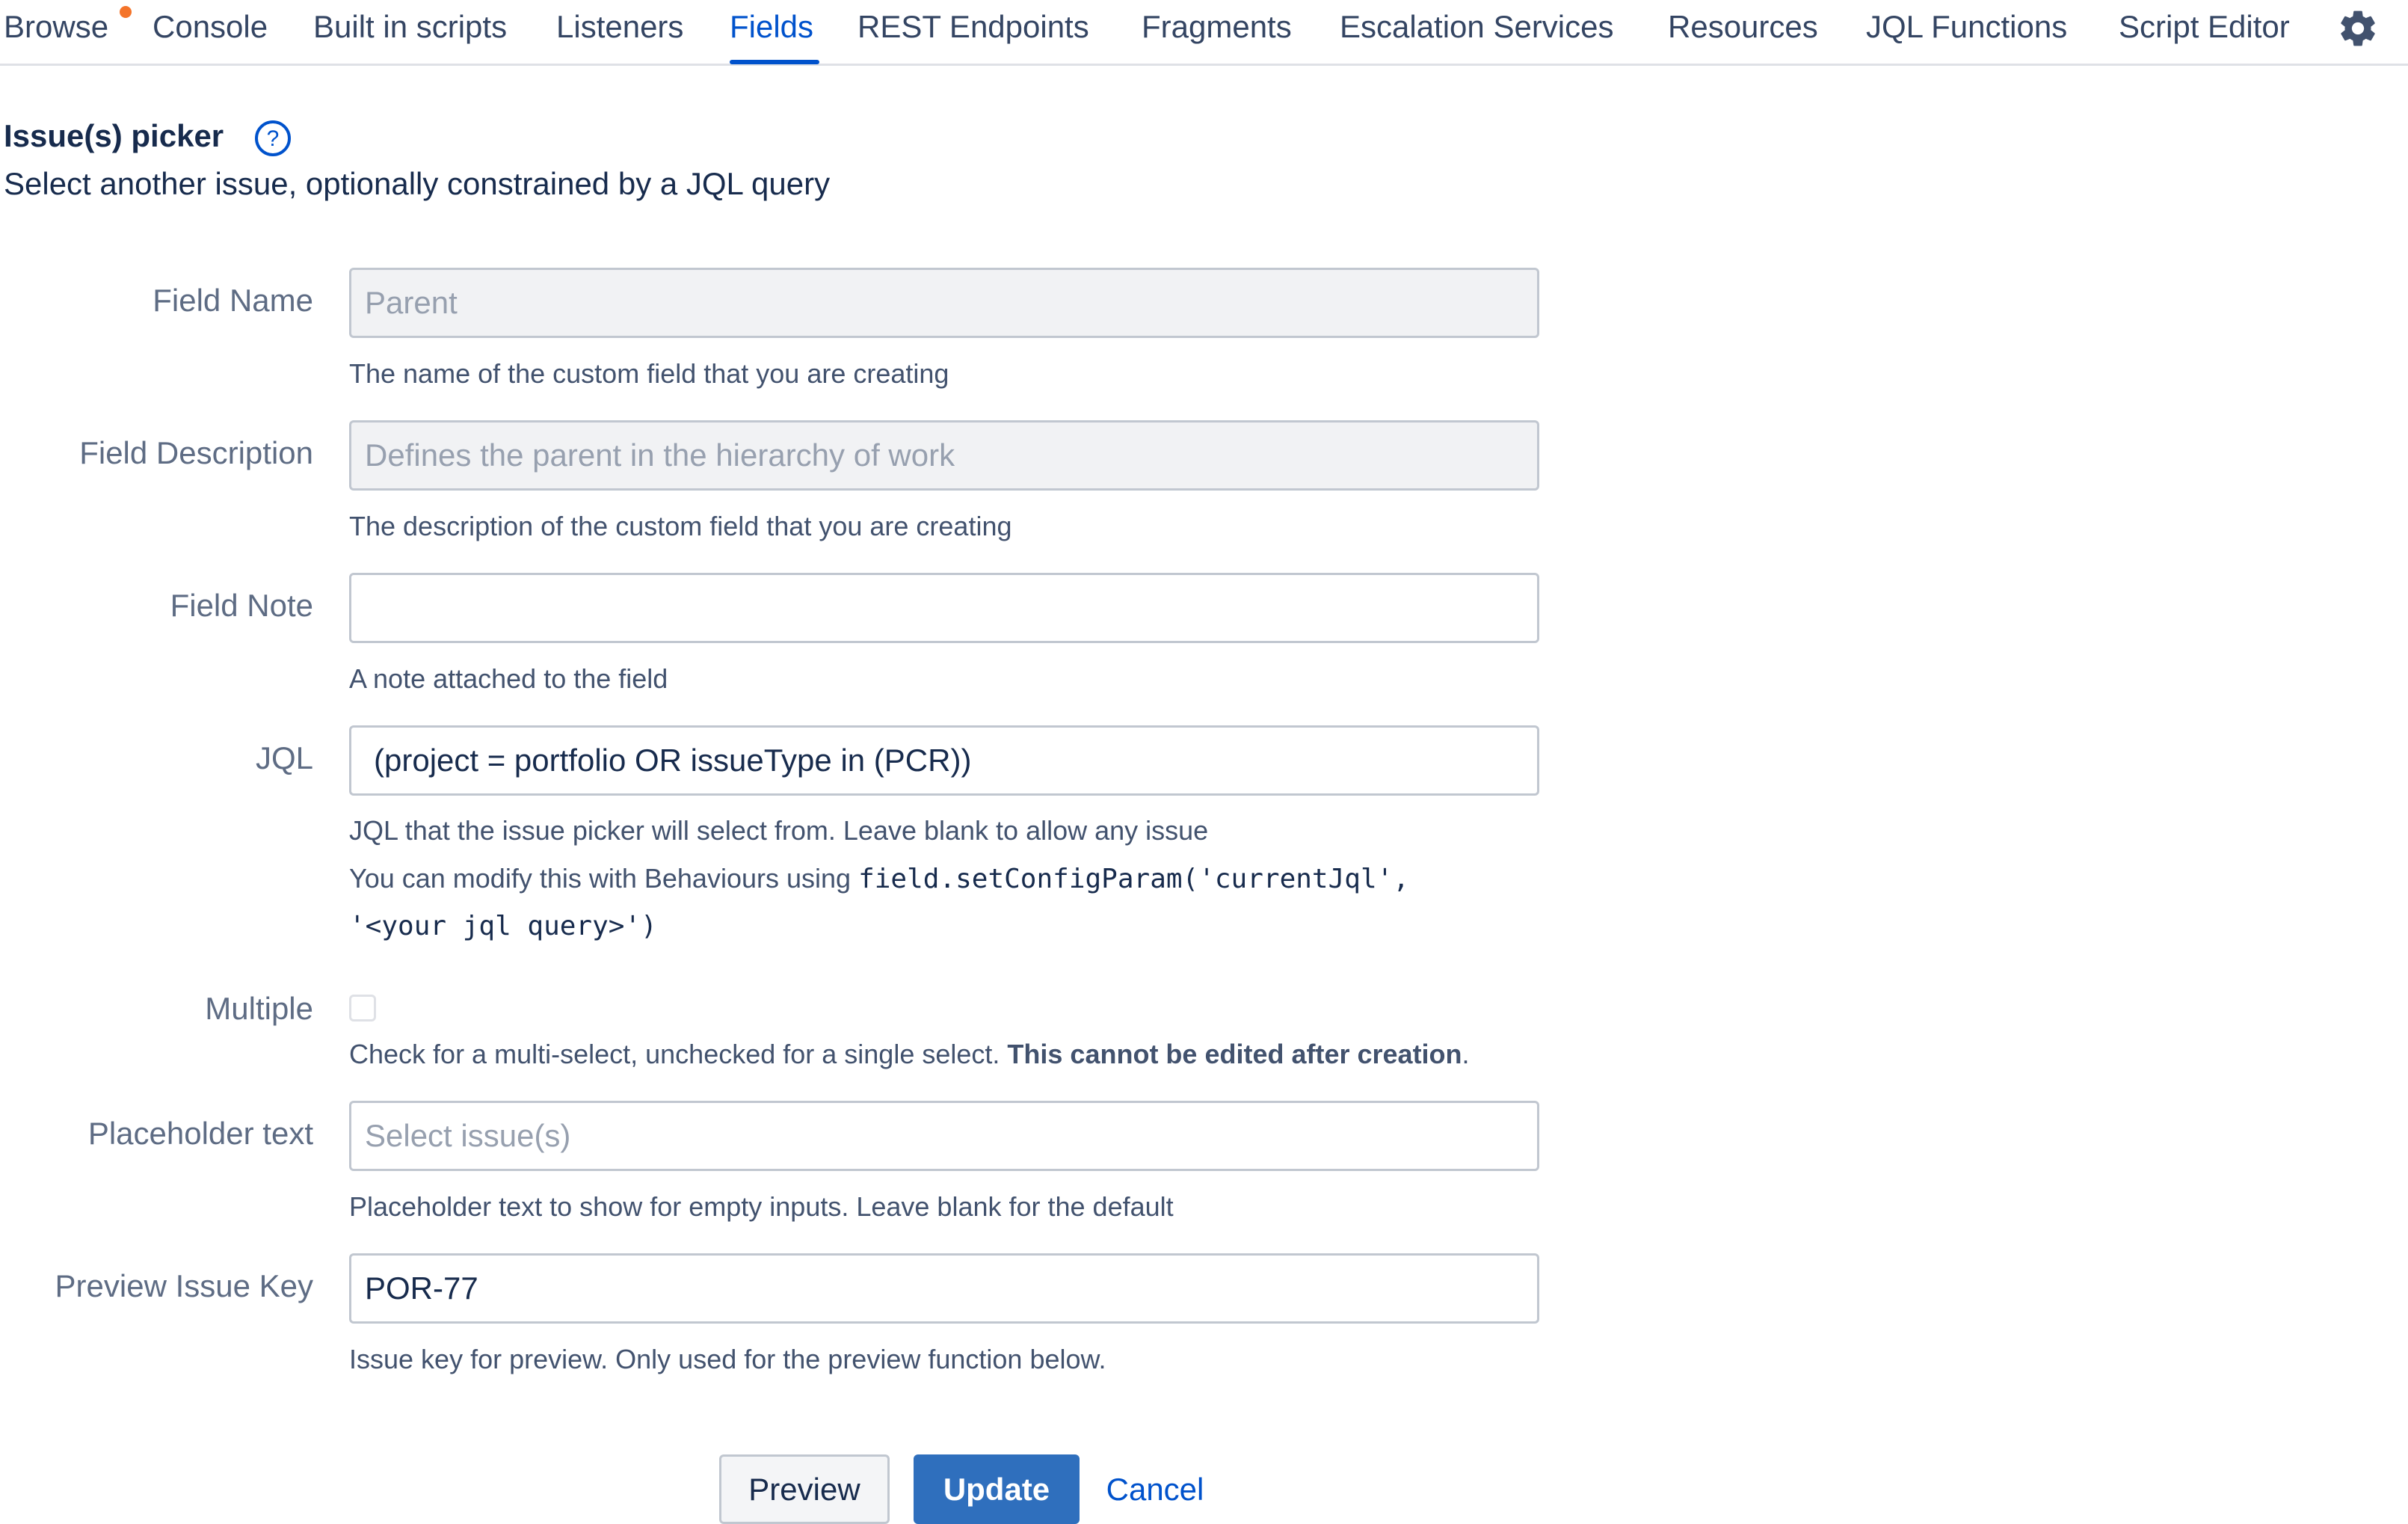  What do you see at coordinates (1966, 27) in the screenshot?
I see `nav-jql-functions: JQL Functions` at bounding box center [1966, 27].